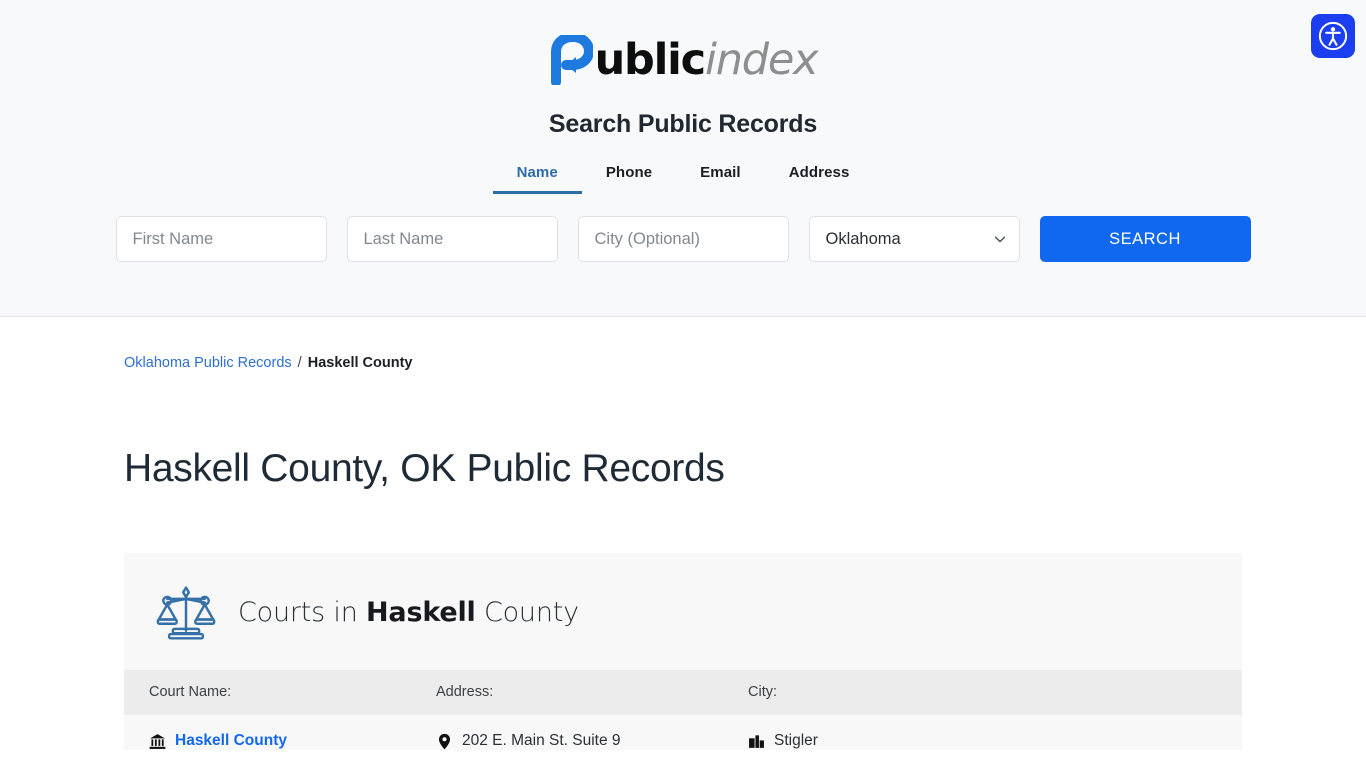  Describe the element at coordinates (190, 692) in the screenshot. I see `column-header-court-name: Court Name:` at that location.